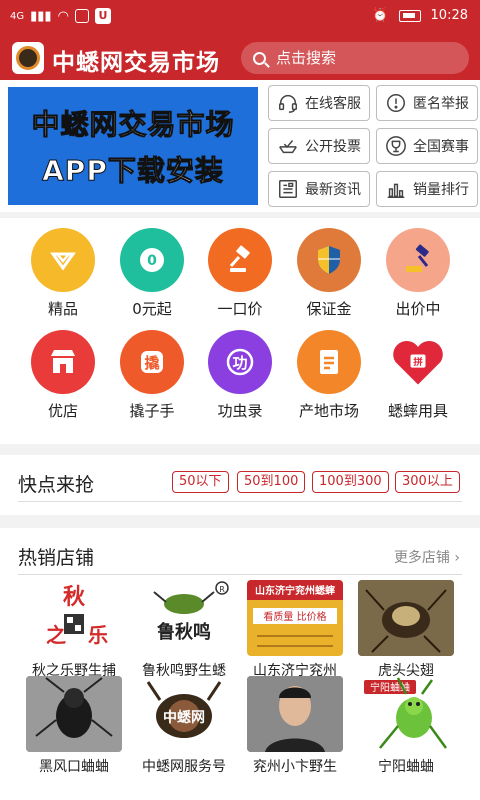  I want to click on diamond-icon, so click(63, 260).